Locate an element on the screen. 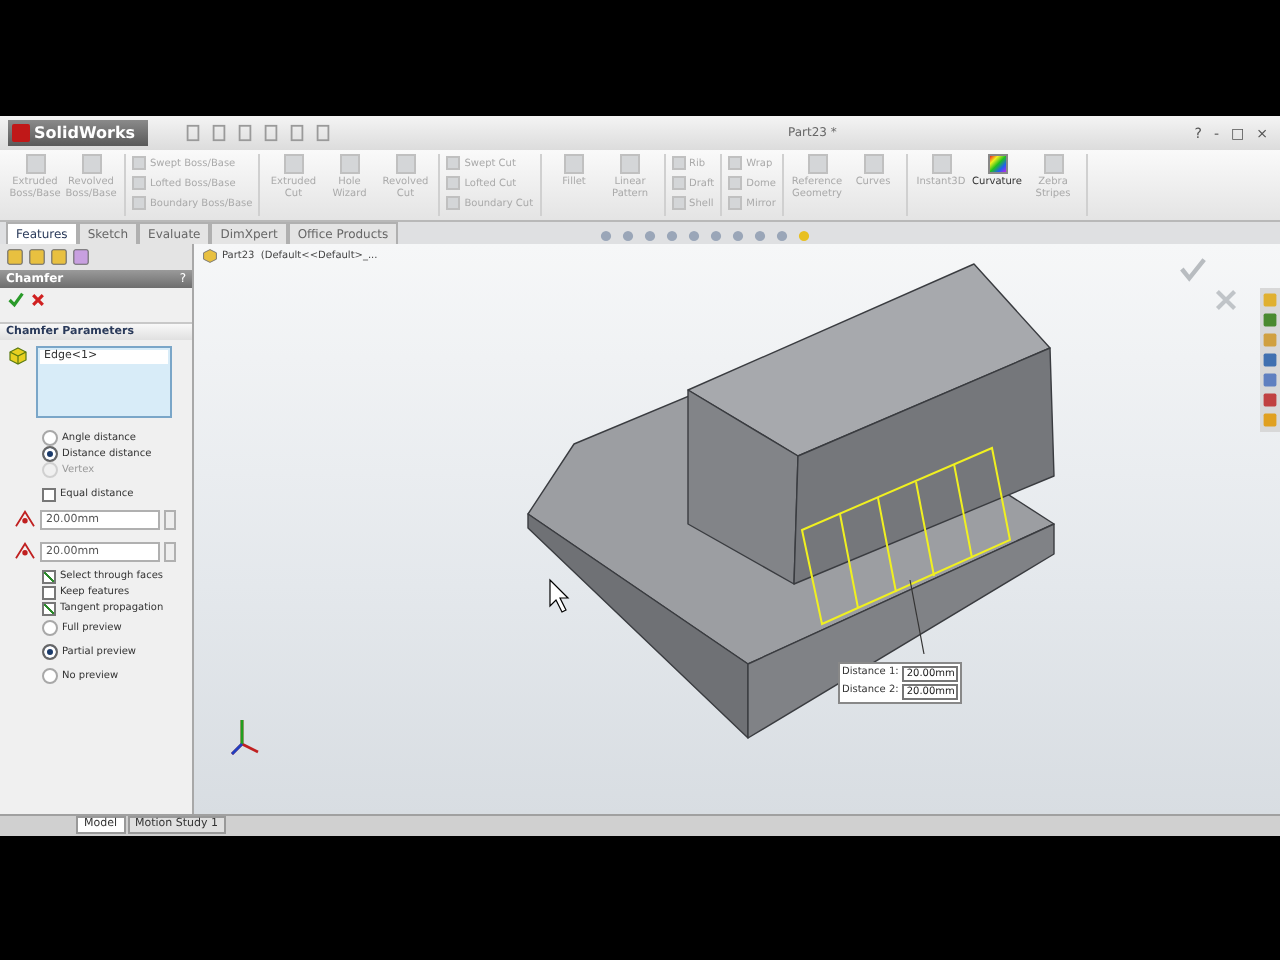 Image resolution: width=1280 pixels, height=960 pixels. triad-icon is located at coordinates (245, 737).